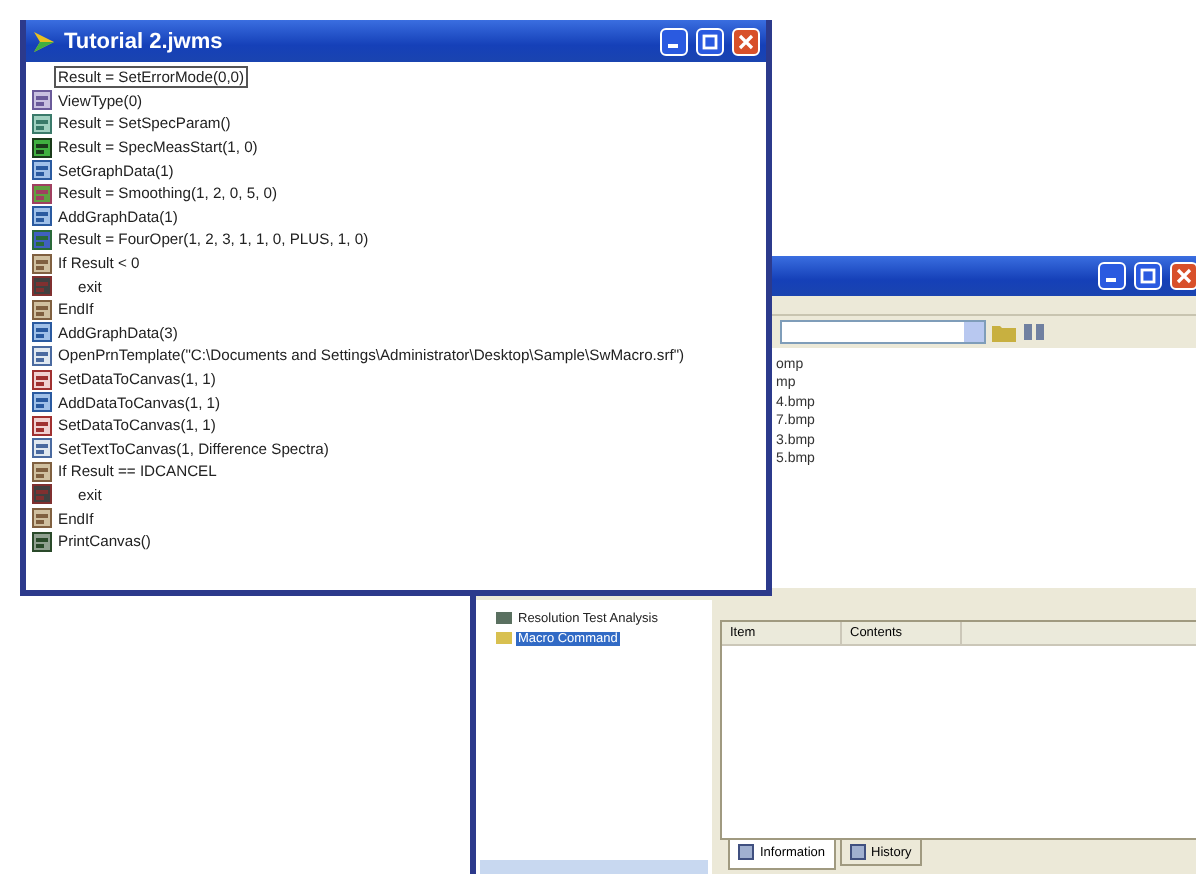  Describe the element at coordinates (594, 867) in the screenshot. I see `scrollbar` at that location.